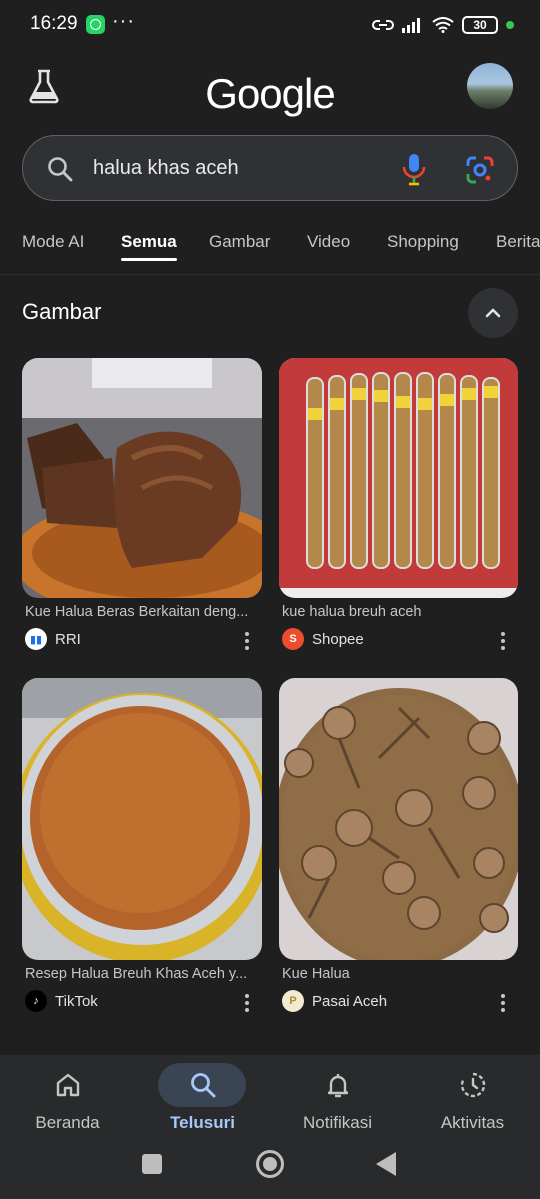 This screenshot has width=540, height=1199. Describe the element at coordinates (328, 242) in the screenshot. I see `tab-video: Video` at that location.